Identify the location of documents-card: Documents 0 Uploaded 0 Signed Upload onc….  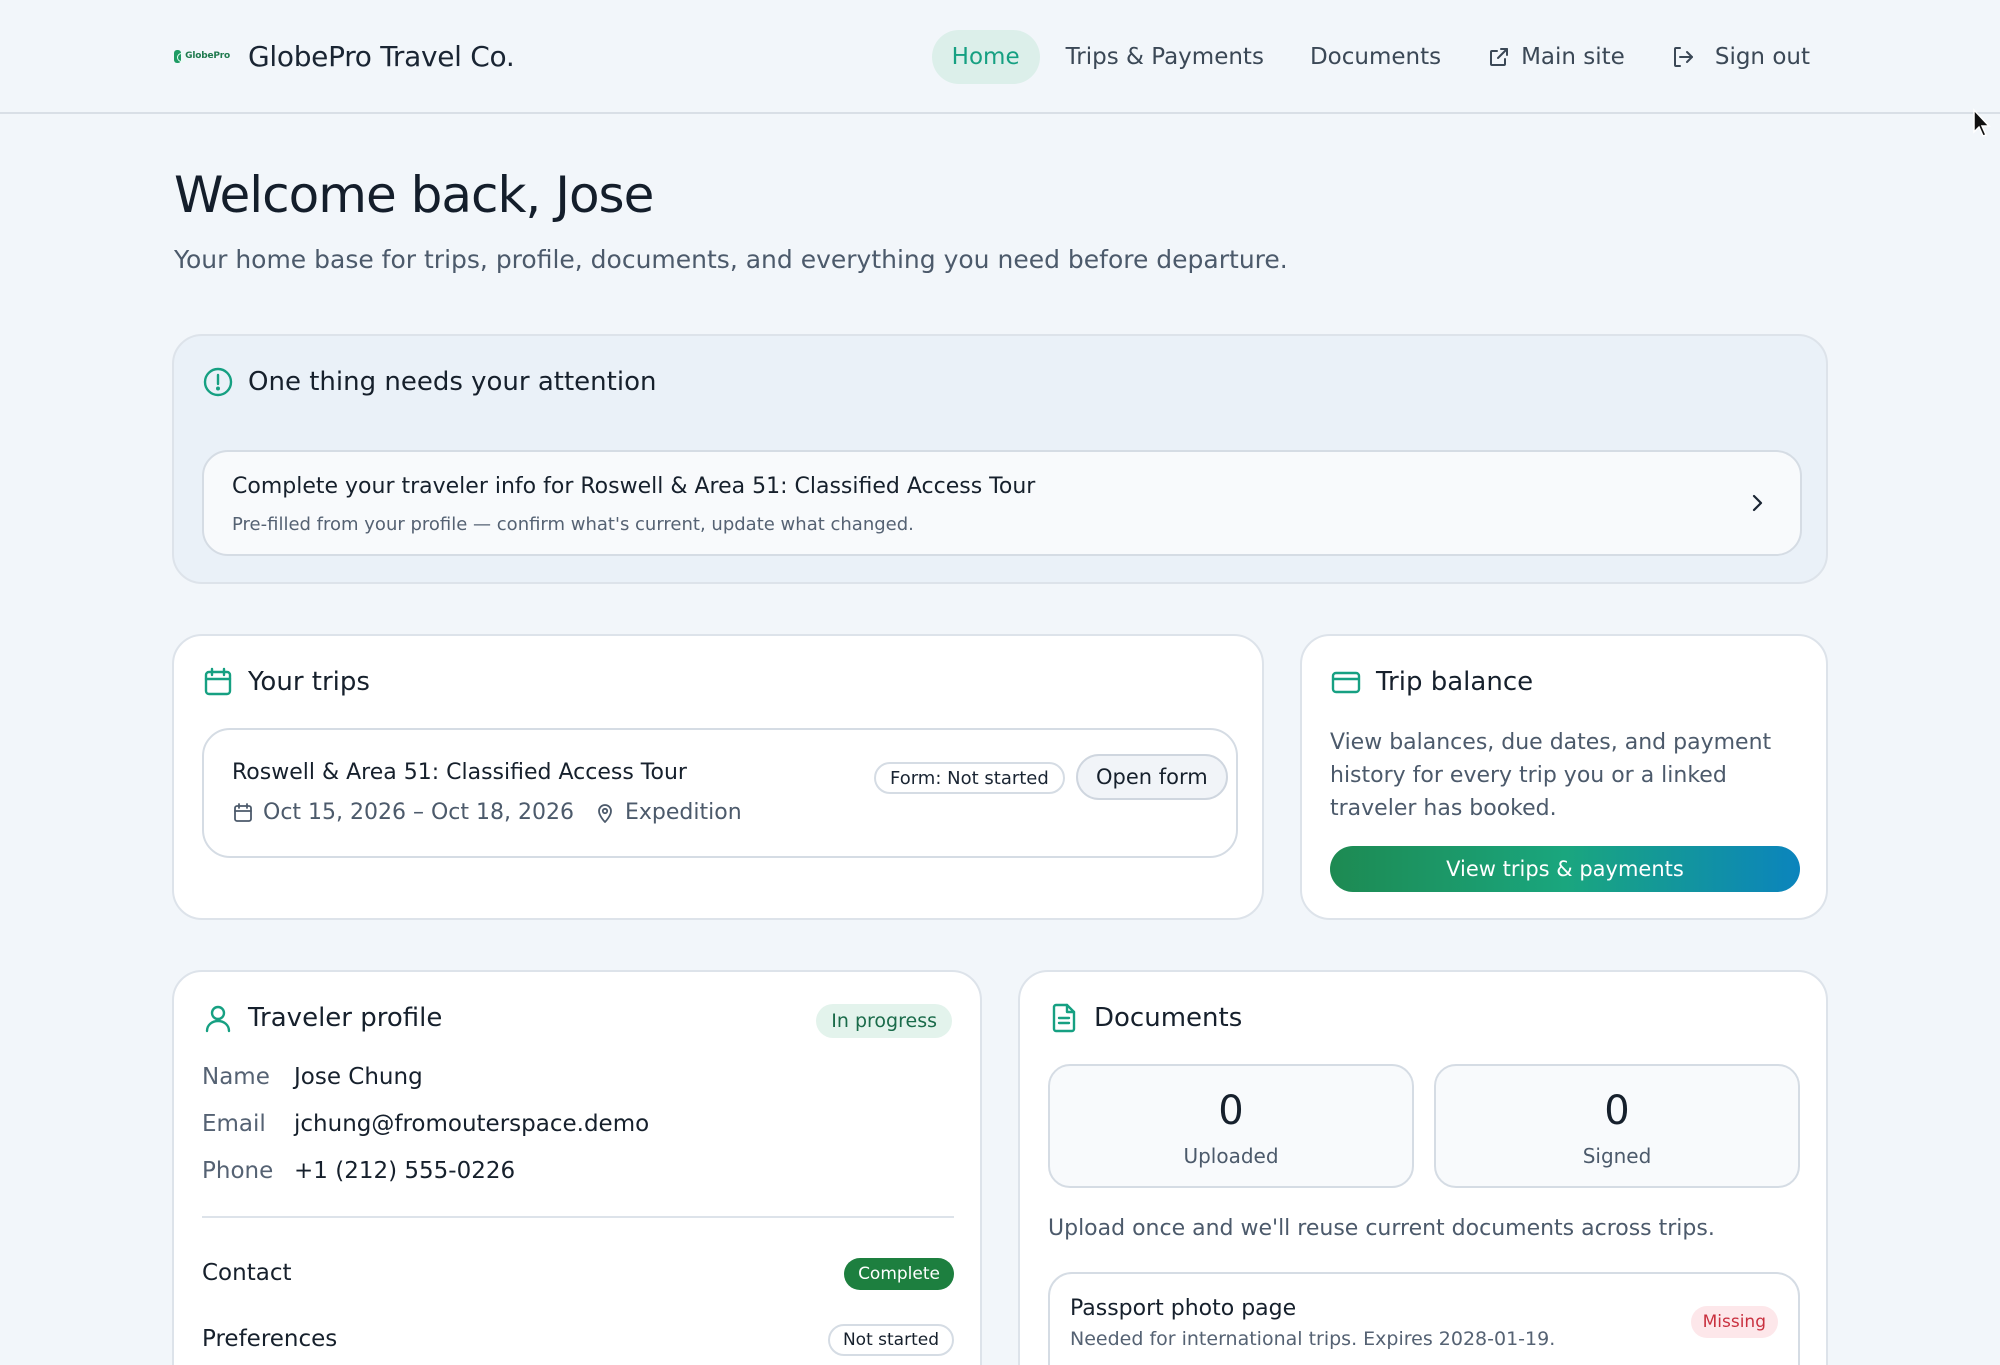
(1423, 1167).